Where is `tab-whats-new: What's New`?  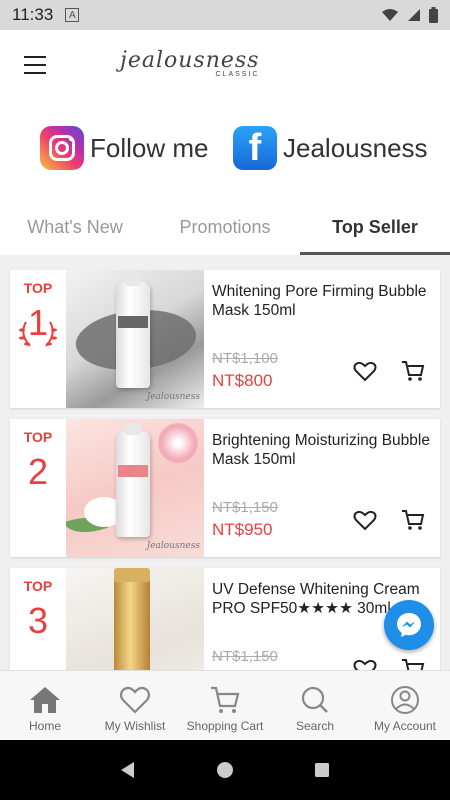 tab-whats-new: What's New is located at coordinates (75, 227).